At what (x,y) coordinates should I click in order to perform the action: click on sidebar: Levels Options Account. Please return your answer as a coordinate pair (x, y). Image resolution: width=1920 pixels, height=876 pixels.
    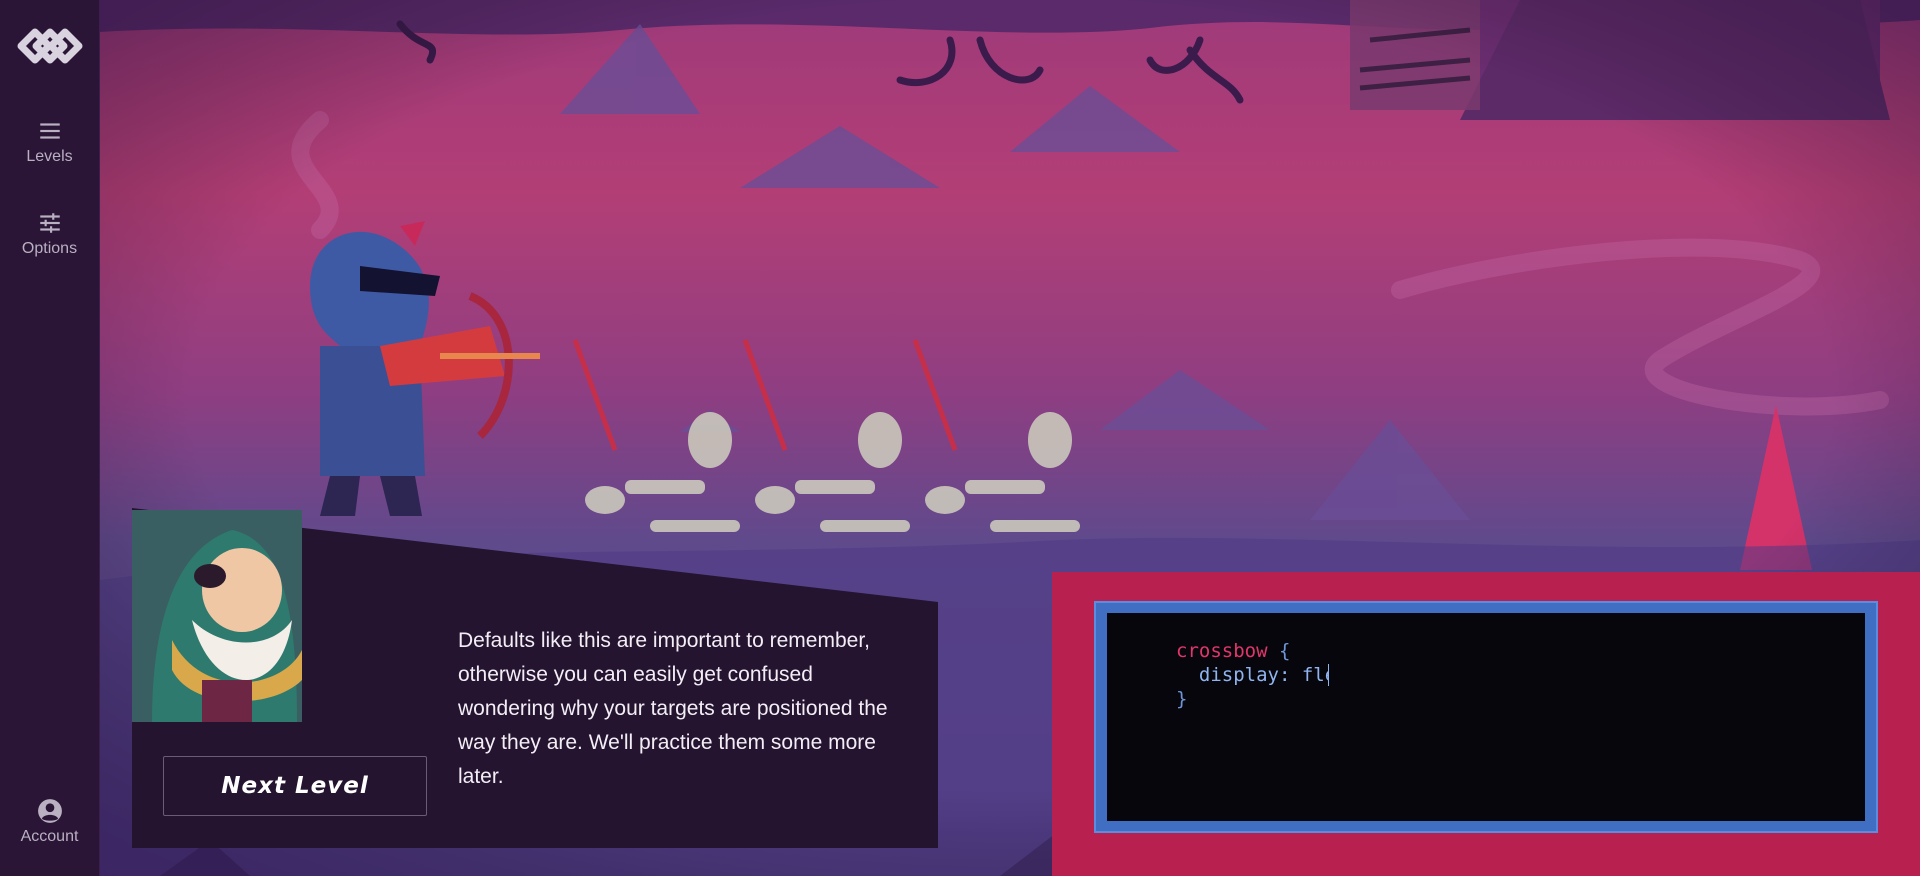
    Looking at the image, I should click on (50, 438).